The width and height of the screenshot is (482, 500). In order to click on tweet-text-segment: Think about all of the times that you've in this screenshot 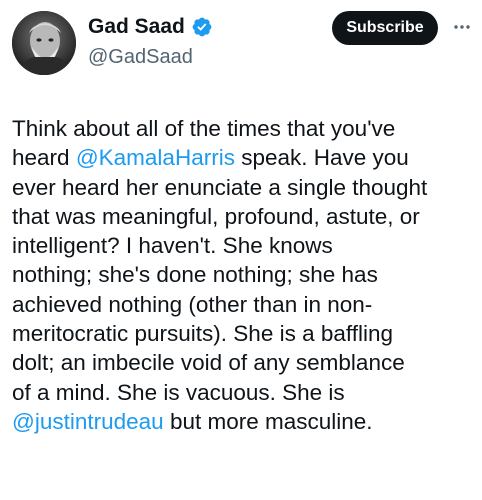, I will do `click(204, 128)`.